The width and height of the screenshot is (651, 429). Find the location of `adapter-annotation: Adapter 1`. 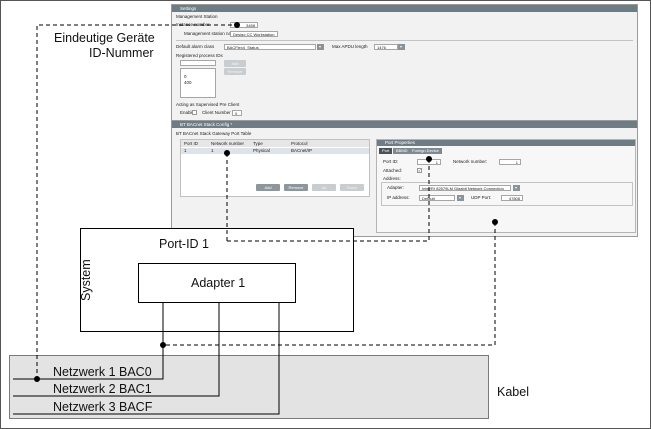

adapter-annotation: Adapter 1 is located at coordinates (218, 283).